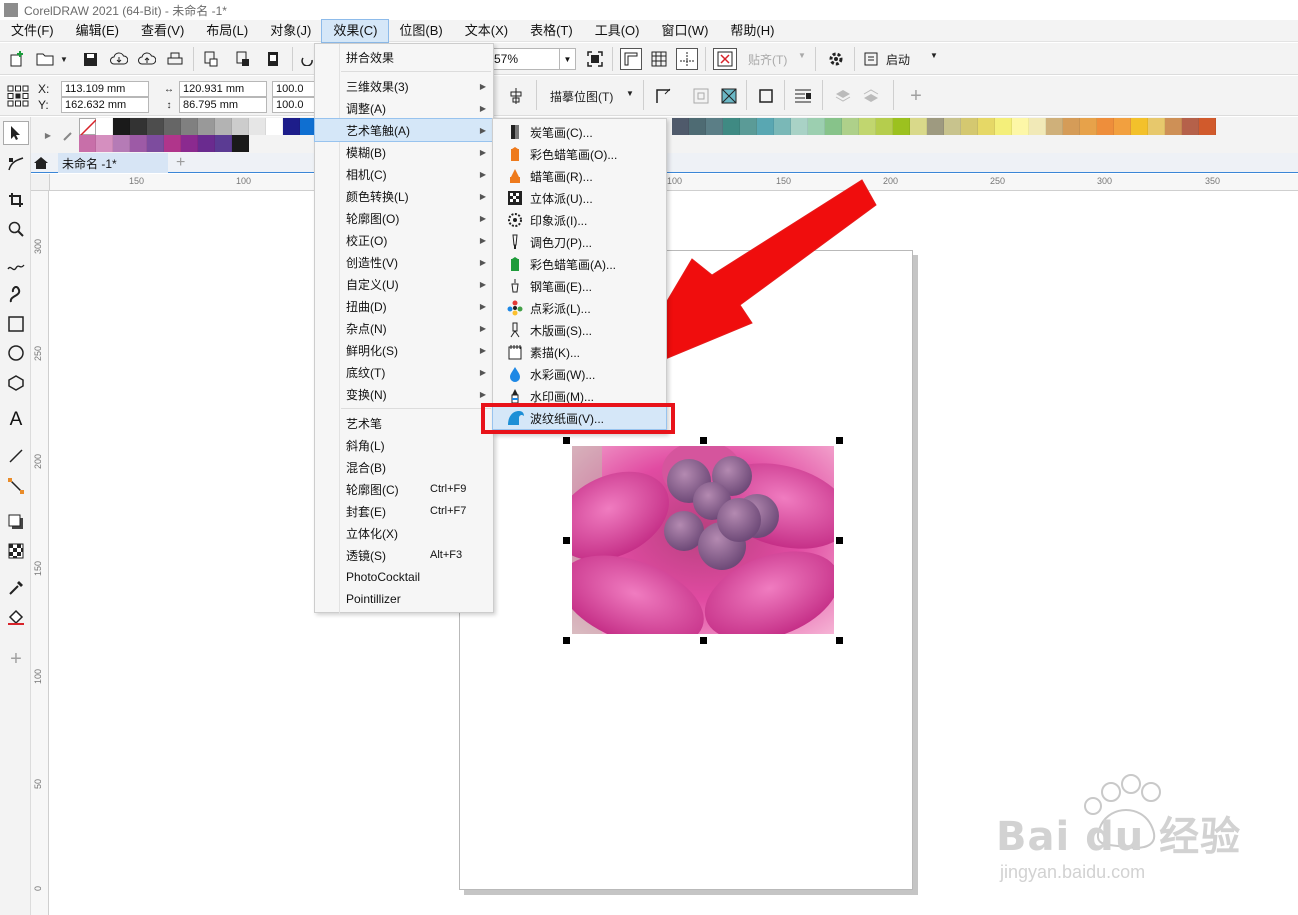 This screenshot has height=915, width=1298. What do you see at coordinates (16, 659) in the screenshot?
I see `customize-toolbox-add-icon: +` at bounding box center [16, 659].